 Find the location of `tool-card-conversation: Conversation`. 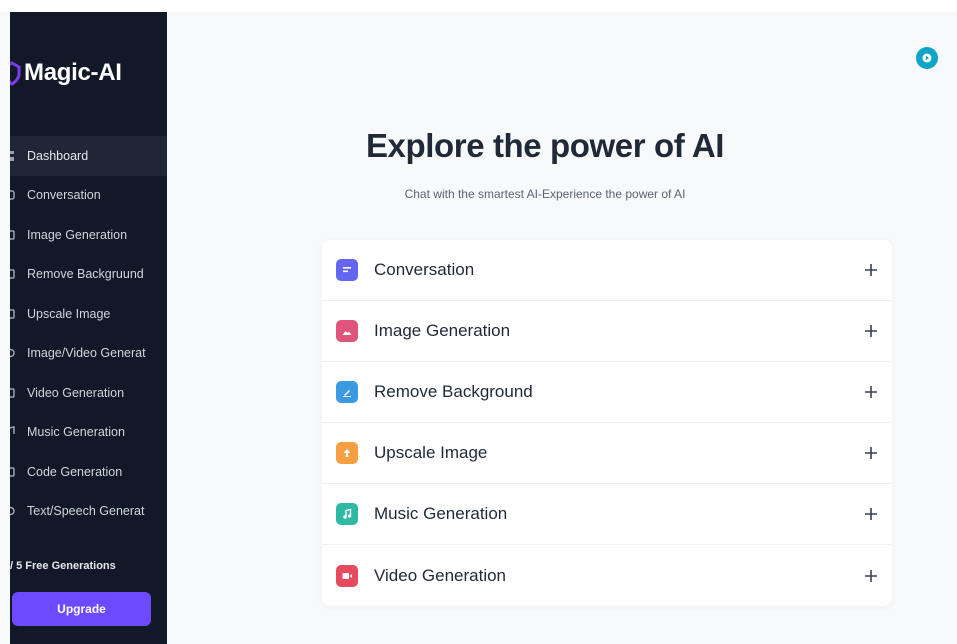

tool-card-conversation: Conversation is located at coordinates (607, 270).